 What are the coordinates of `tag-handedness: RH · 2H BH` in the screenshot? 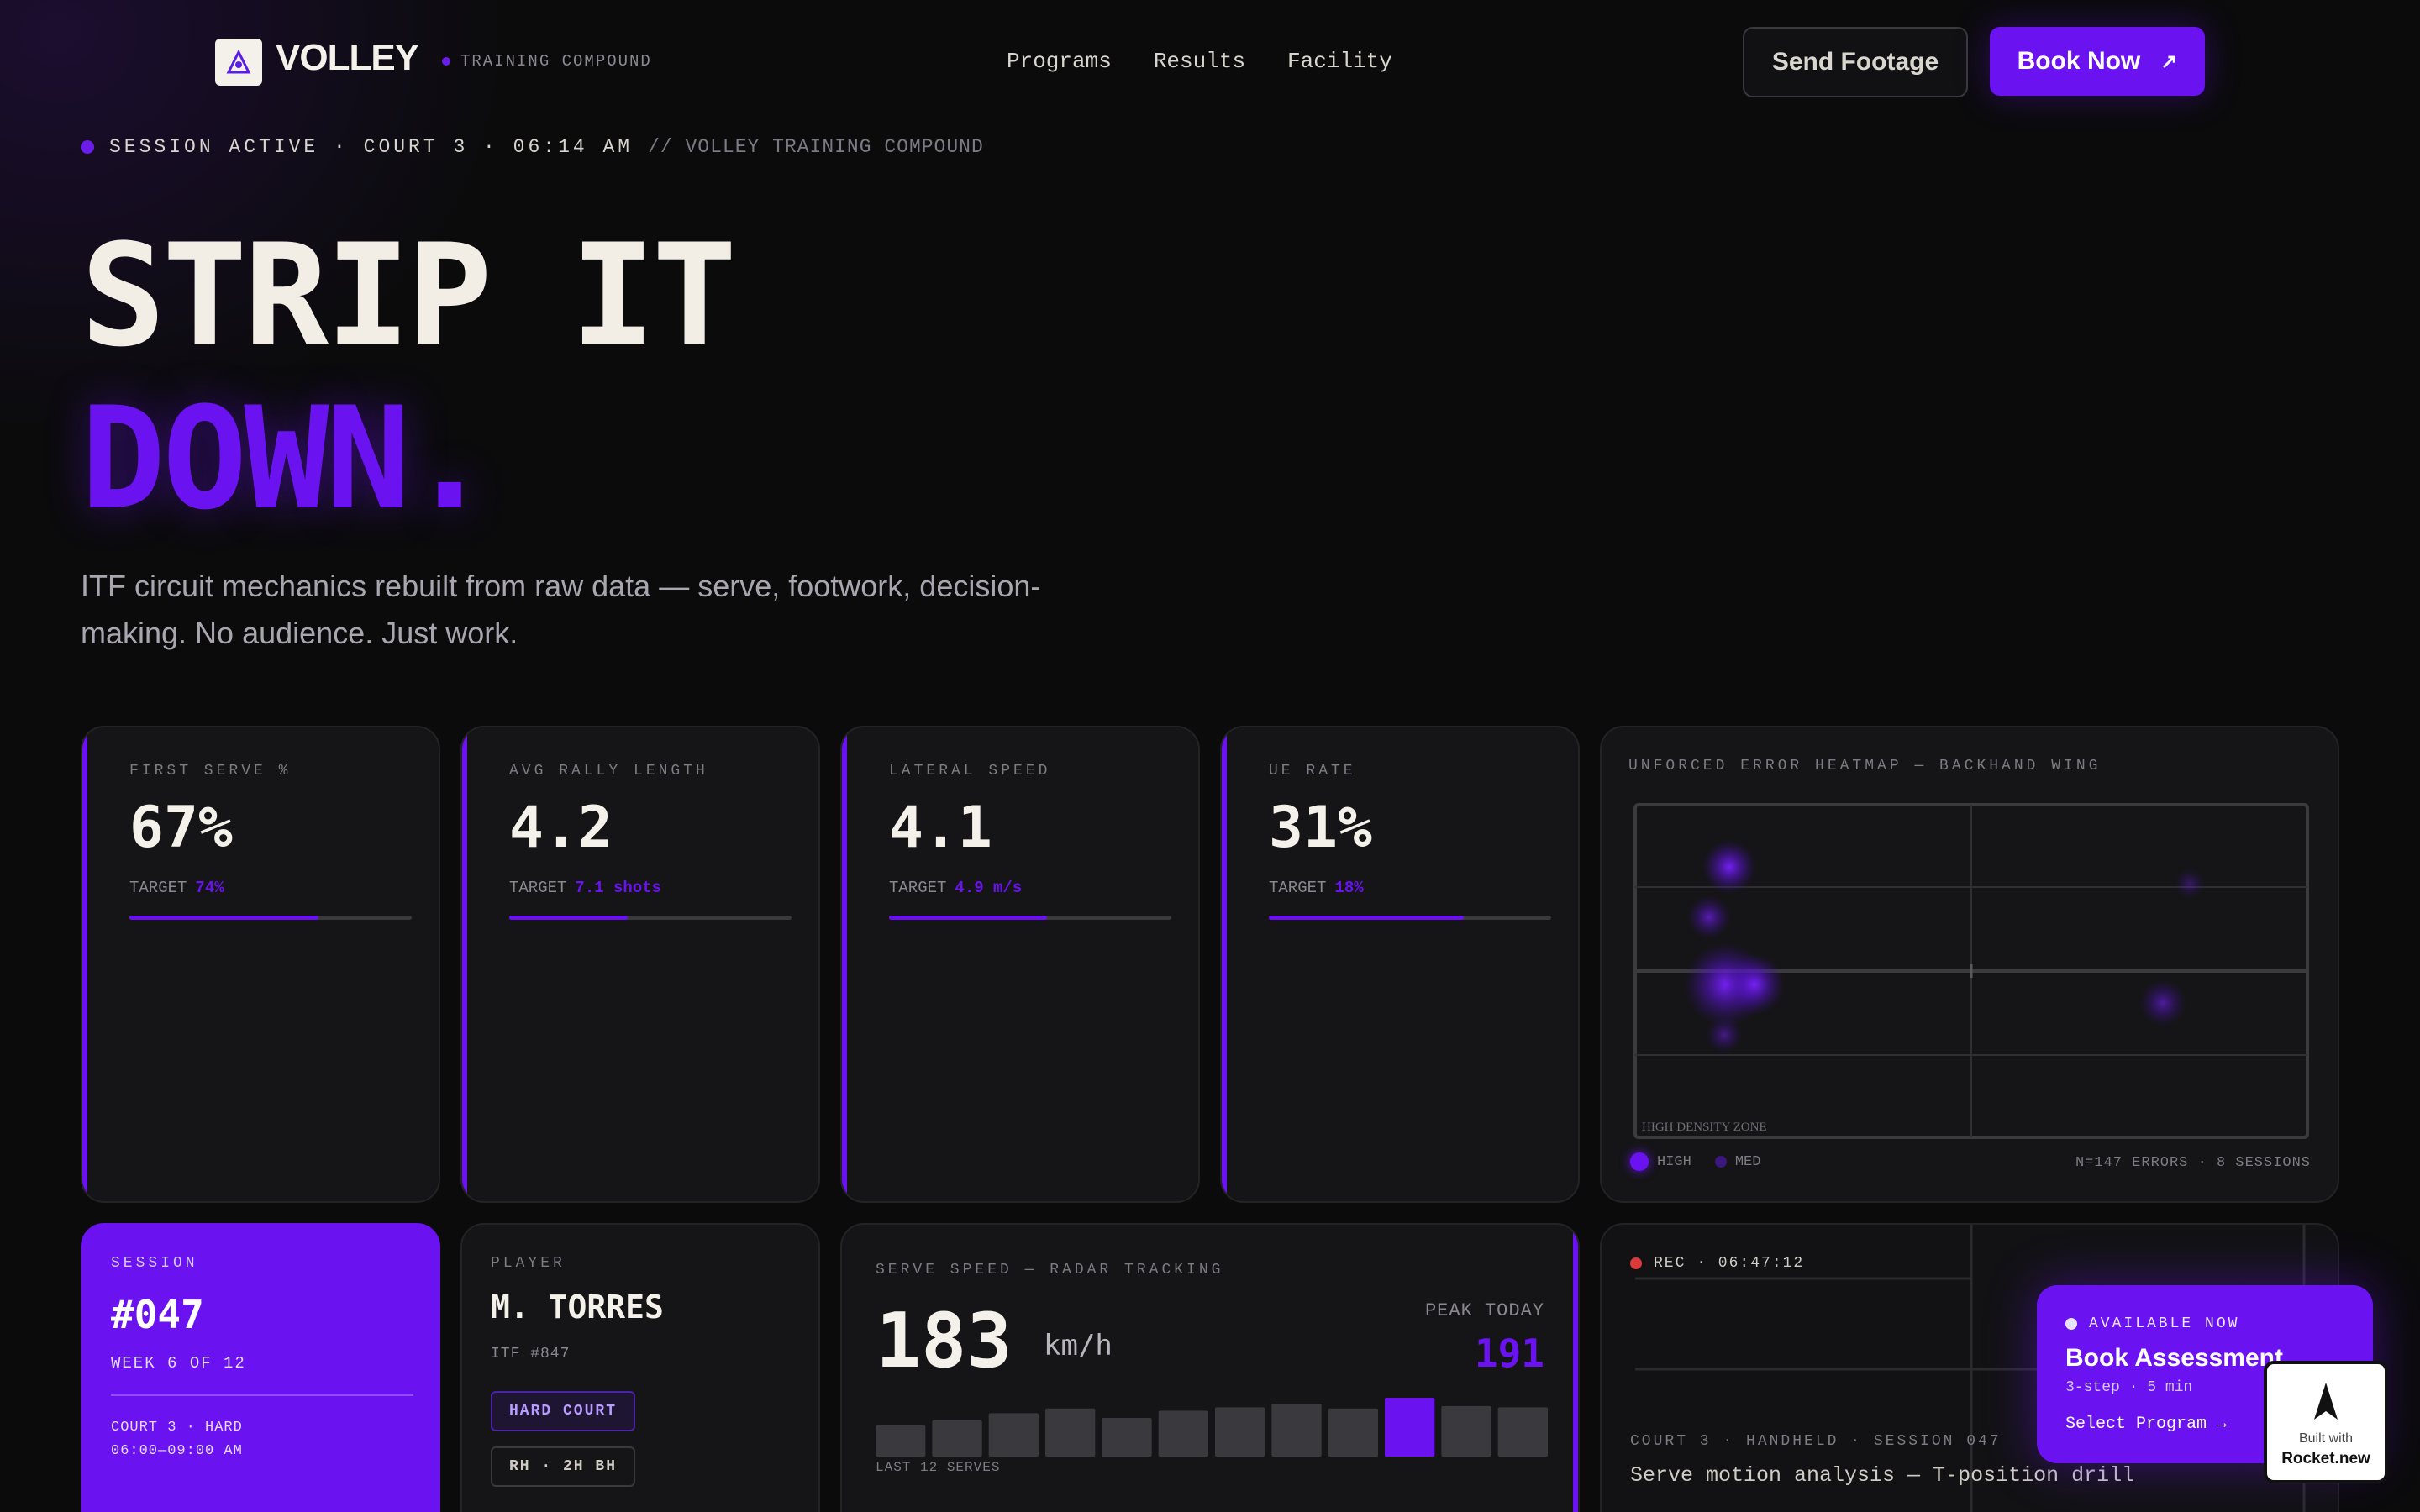 It's located at (563, 1466).